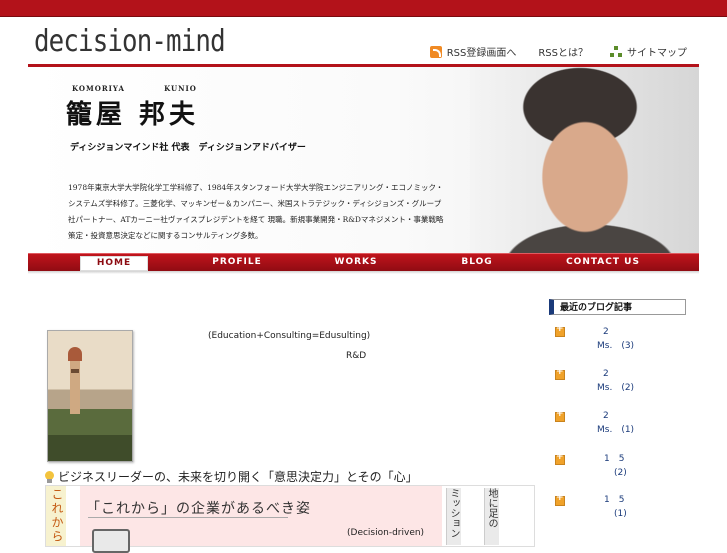 The height and width of the screenshot is (553, 727). Describe the element at coordinates (180, 88) in the screenshot. I see `romaji-last: KUNIO` at that location.